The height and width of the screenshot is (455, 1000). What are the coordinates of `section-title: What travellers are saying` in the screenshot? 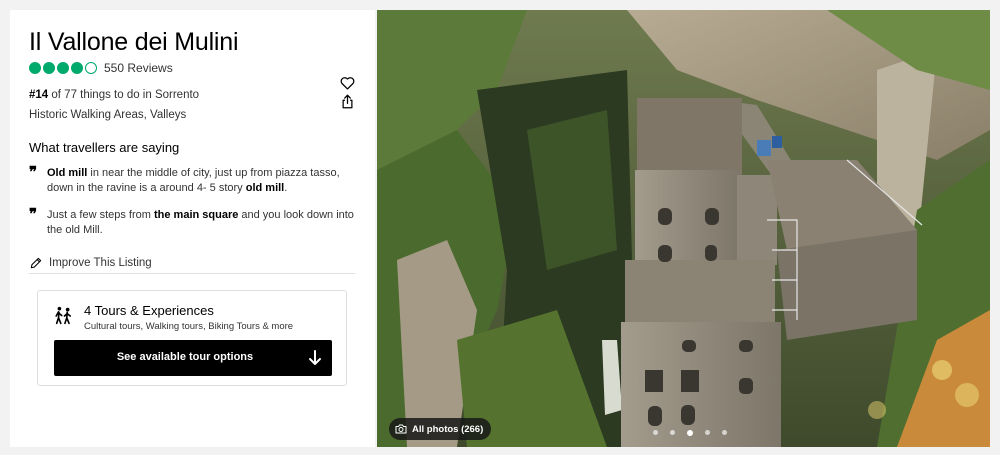 It's located at (104, 147).